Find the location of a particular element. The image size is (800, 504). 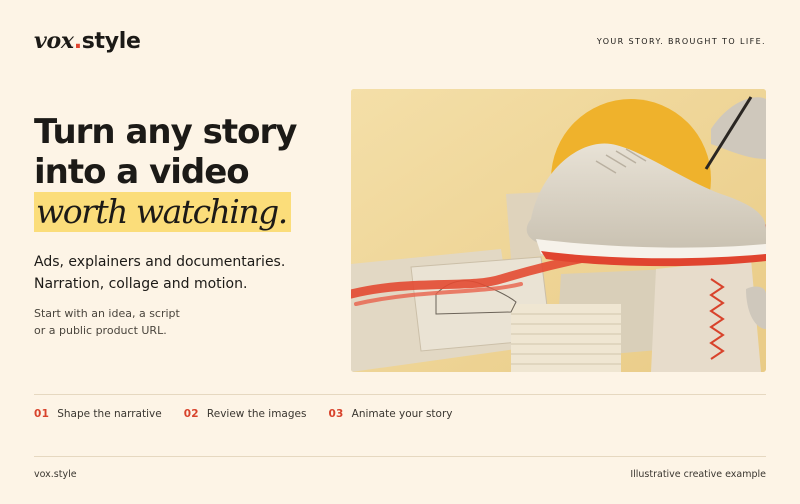

step-number: 03 is located at coordinates (336, 414).